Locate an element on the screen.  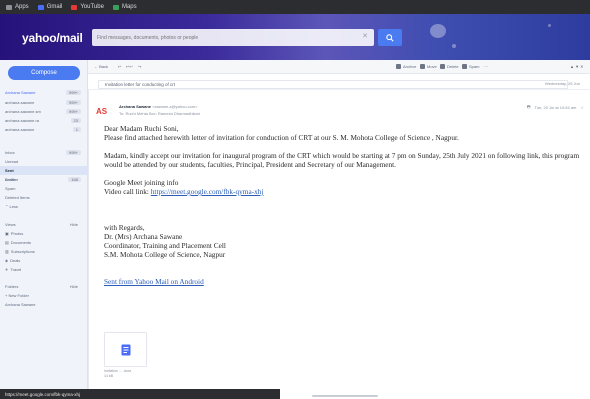
sidebar-item-account: archana.sawane 1 is located at coordinates (43, 129).